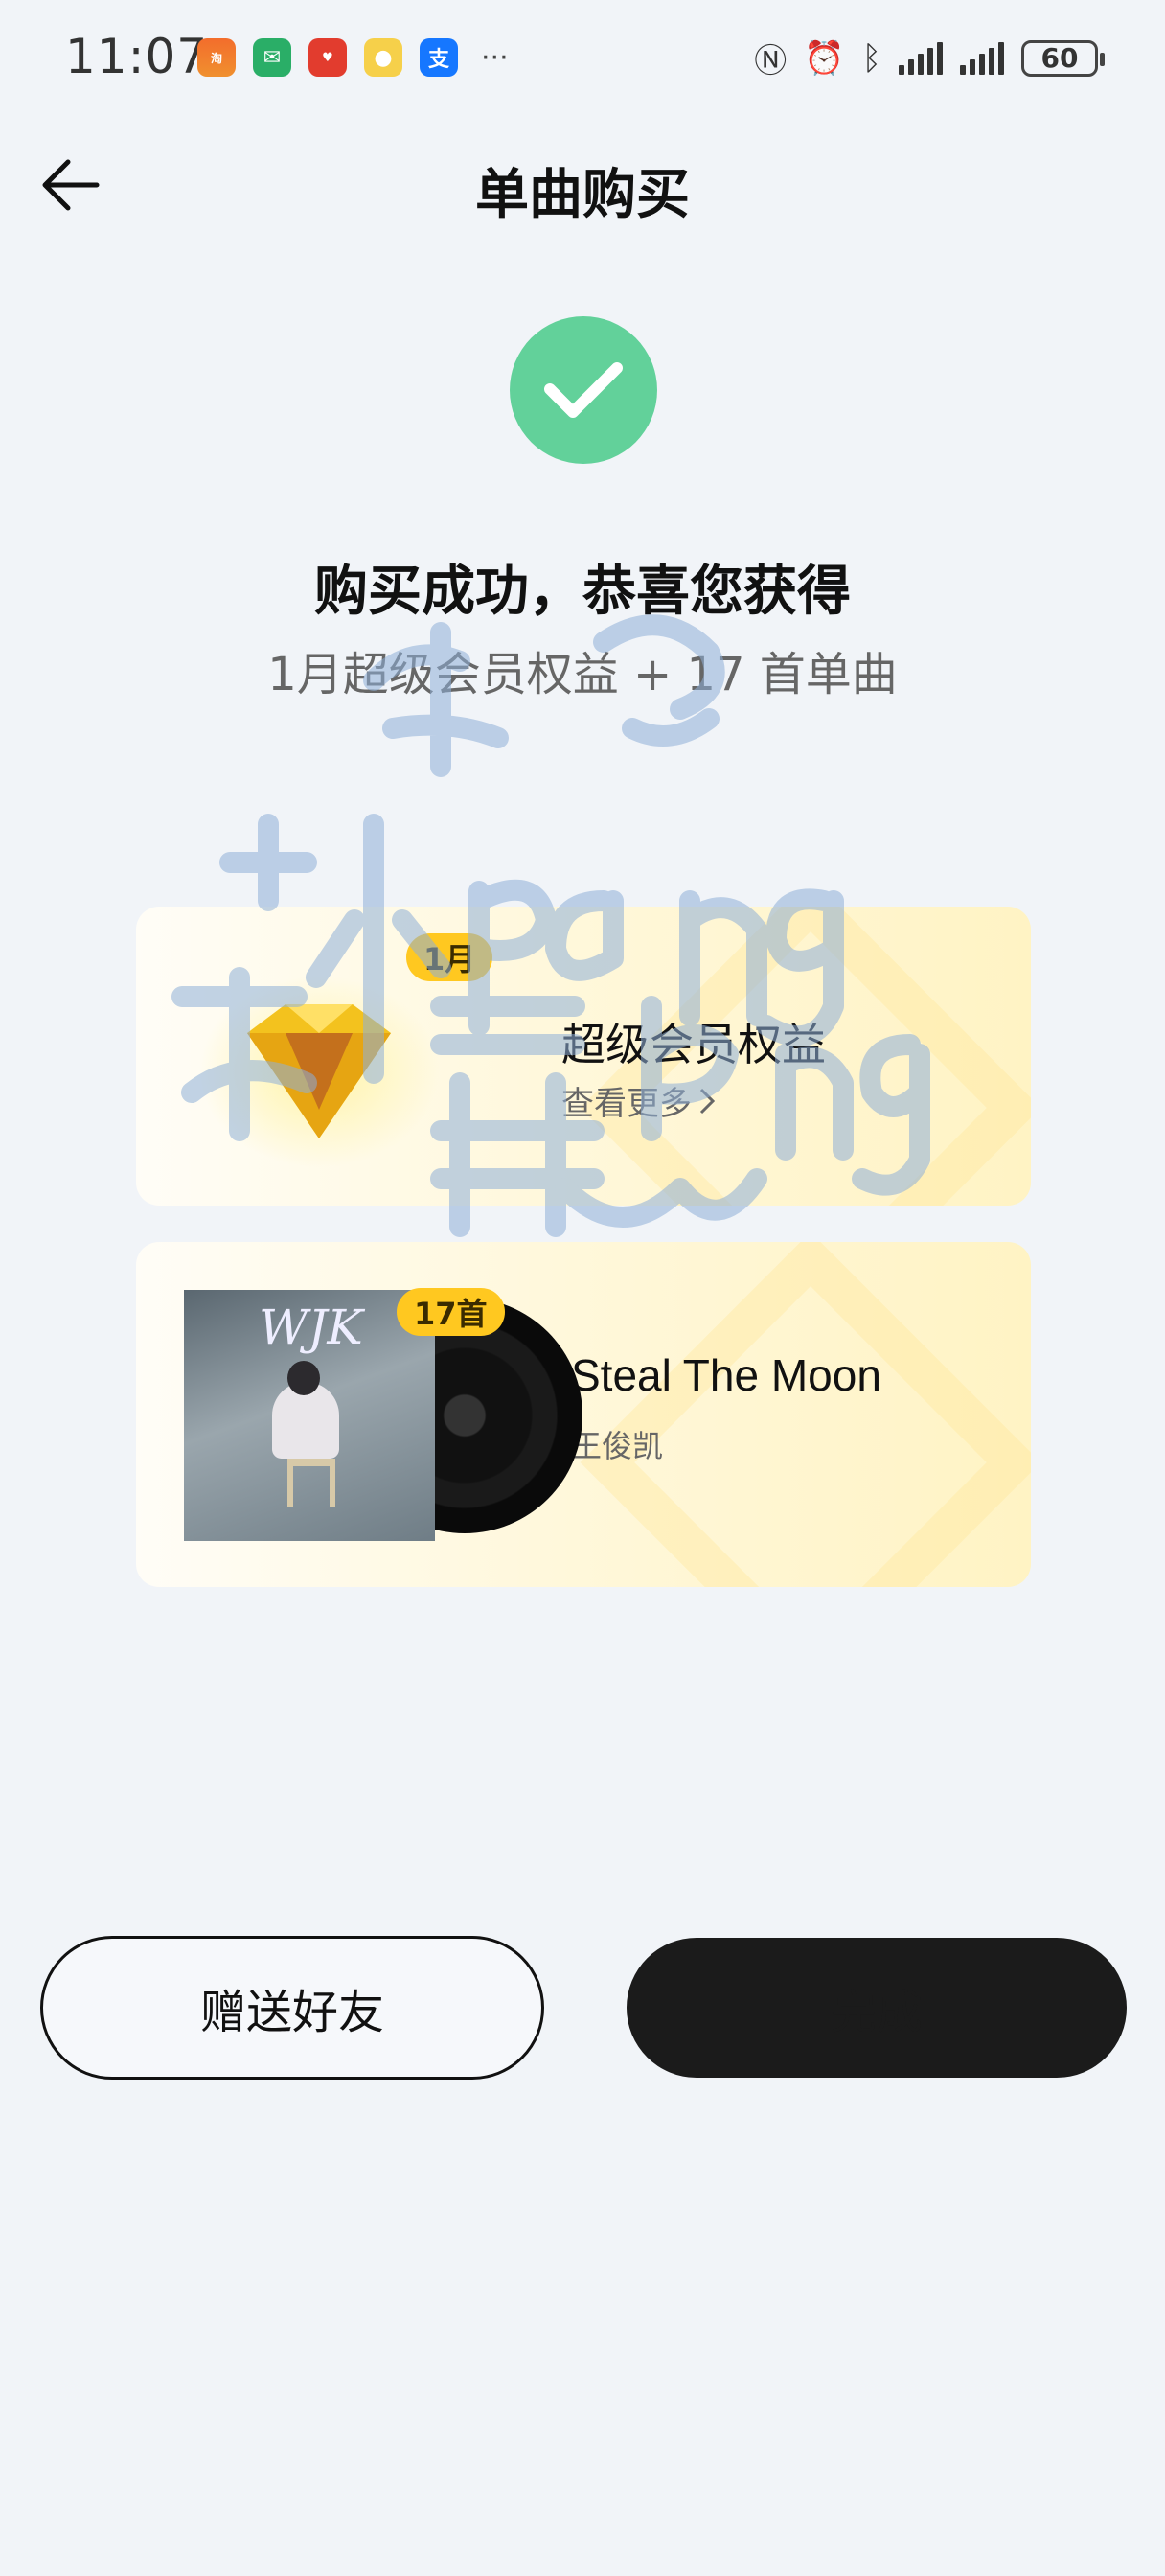 The width and height of the screenshot is (1165, 2576). I want to click on vip-benefit-card: 1月 超级会员权益 查看更多, so click(583, 1056).